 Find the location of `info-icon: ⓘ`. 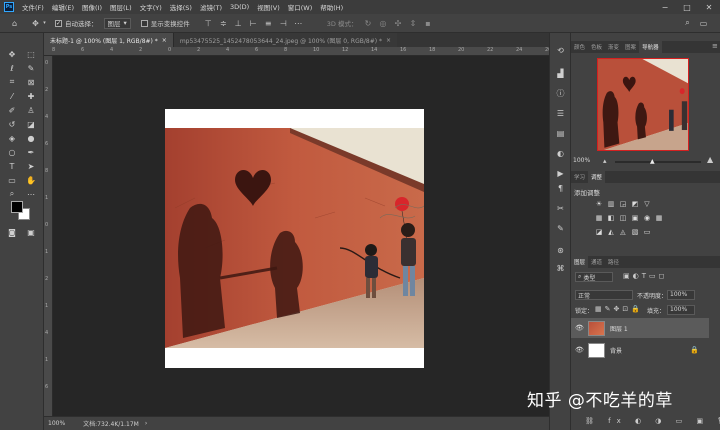

info-icon: ⓘ is located at coordinates (560, 93).